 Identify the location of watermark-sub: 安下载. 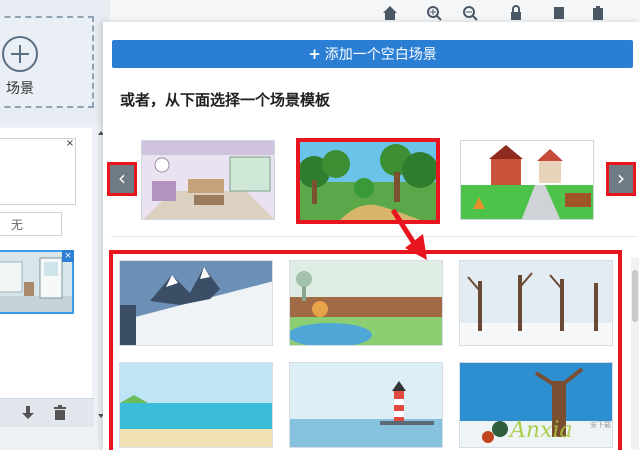
(600, 425).